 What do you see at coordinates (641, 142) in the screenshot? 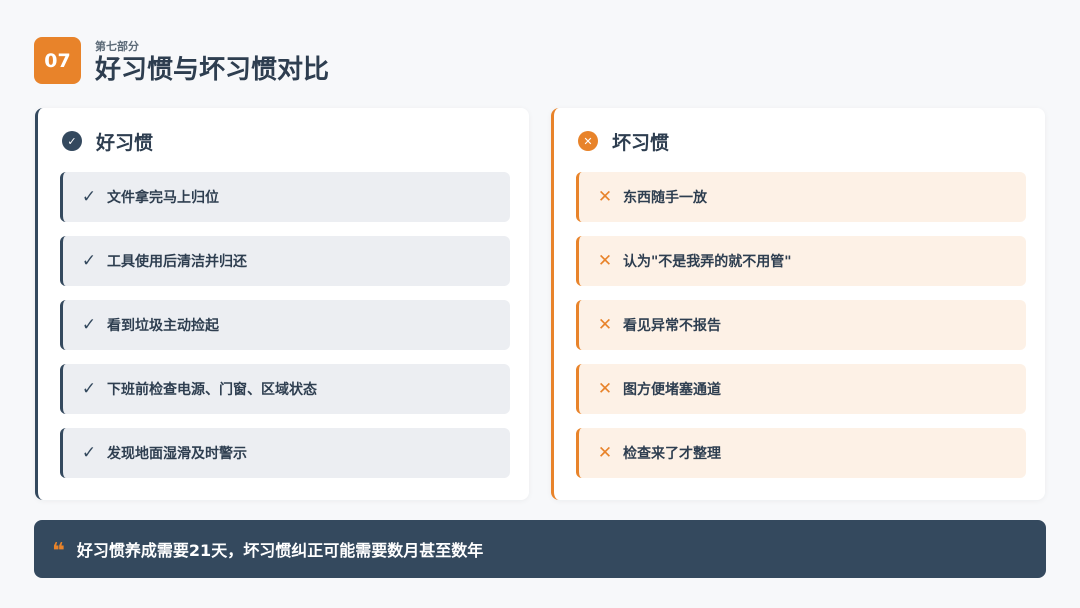
I see `bad-habits-title: 坏习惯` at bounding box center [641, 142].